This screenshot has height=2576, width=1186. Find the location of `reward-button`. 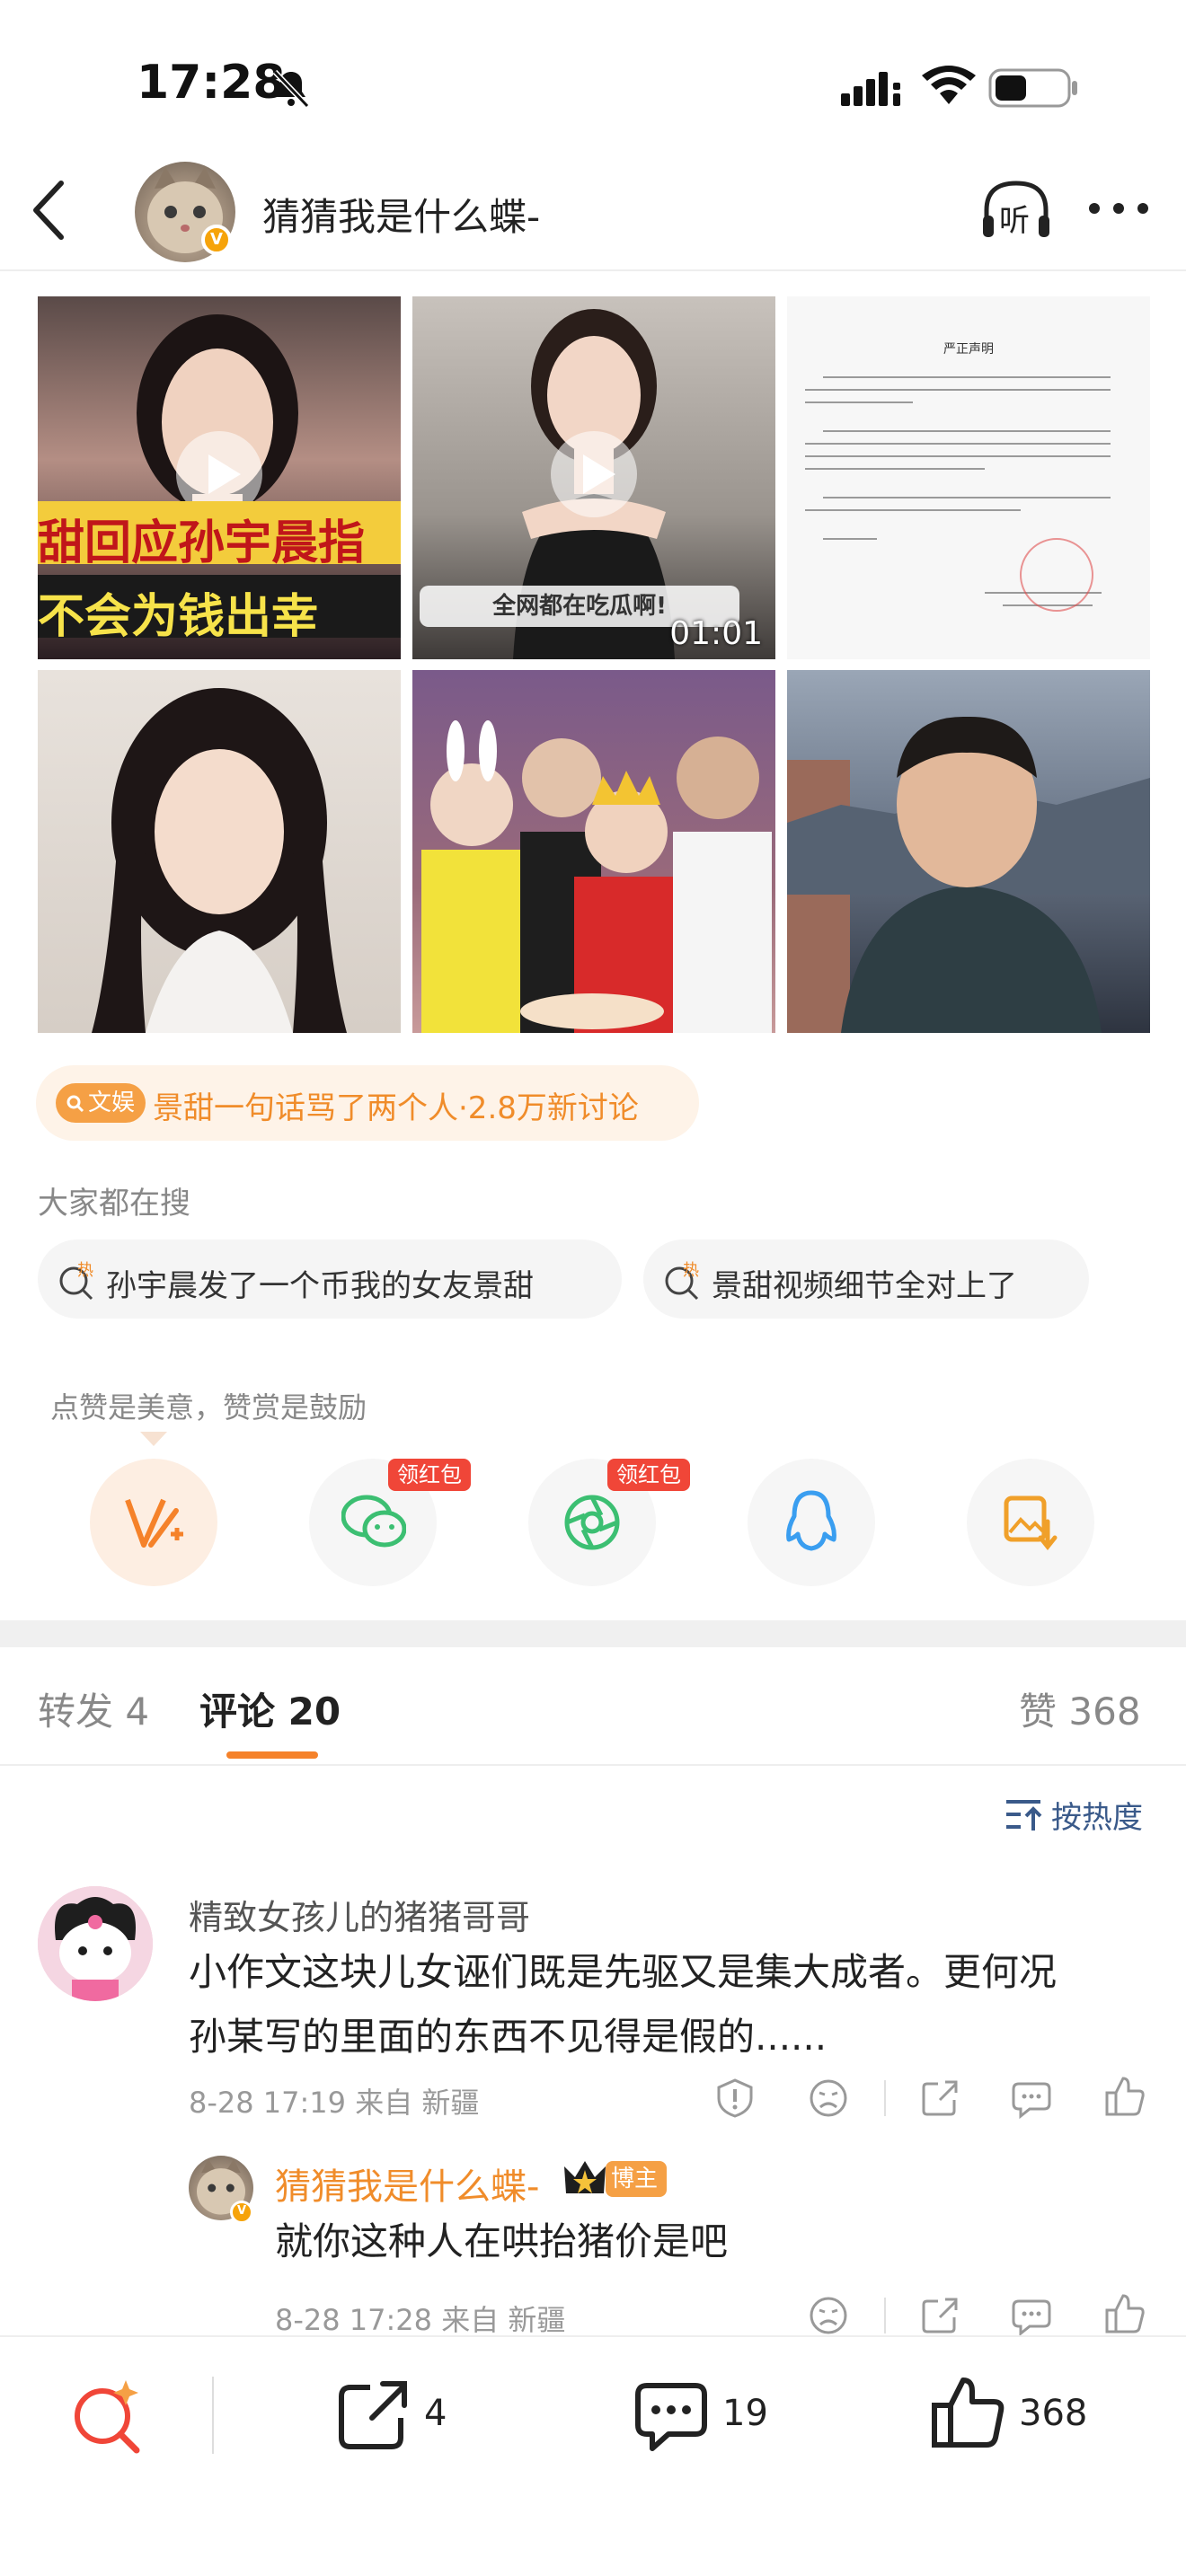

reward-button is located at coordinates (153, 1522).